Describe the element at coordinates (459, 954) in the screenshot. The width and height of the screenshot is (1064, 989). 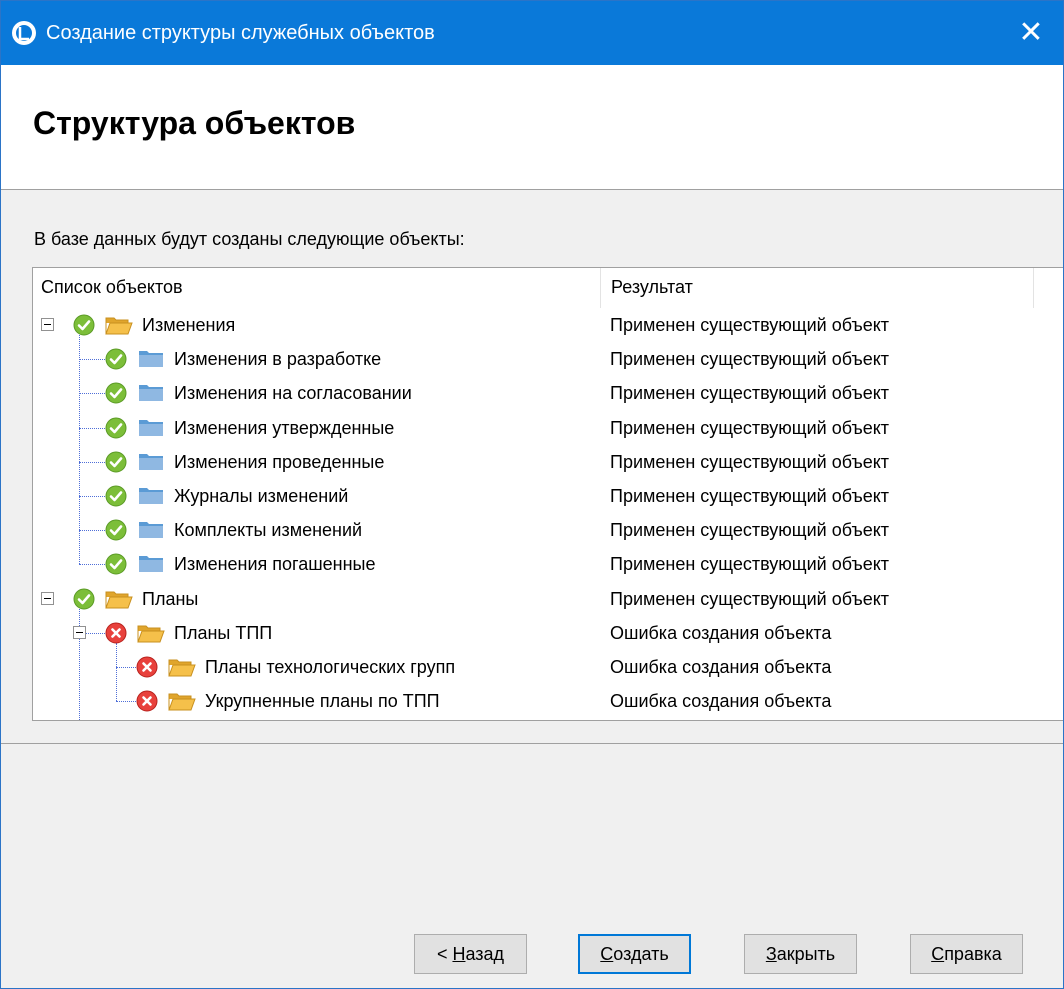
I see `back-button-mnemonic: Н` at that location.